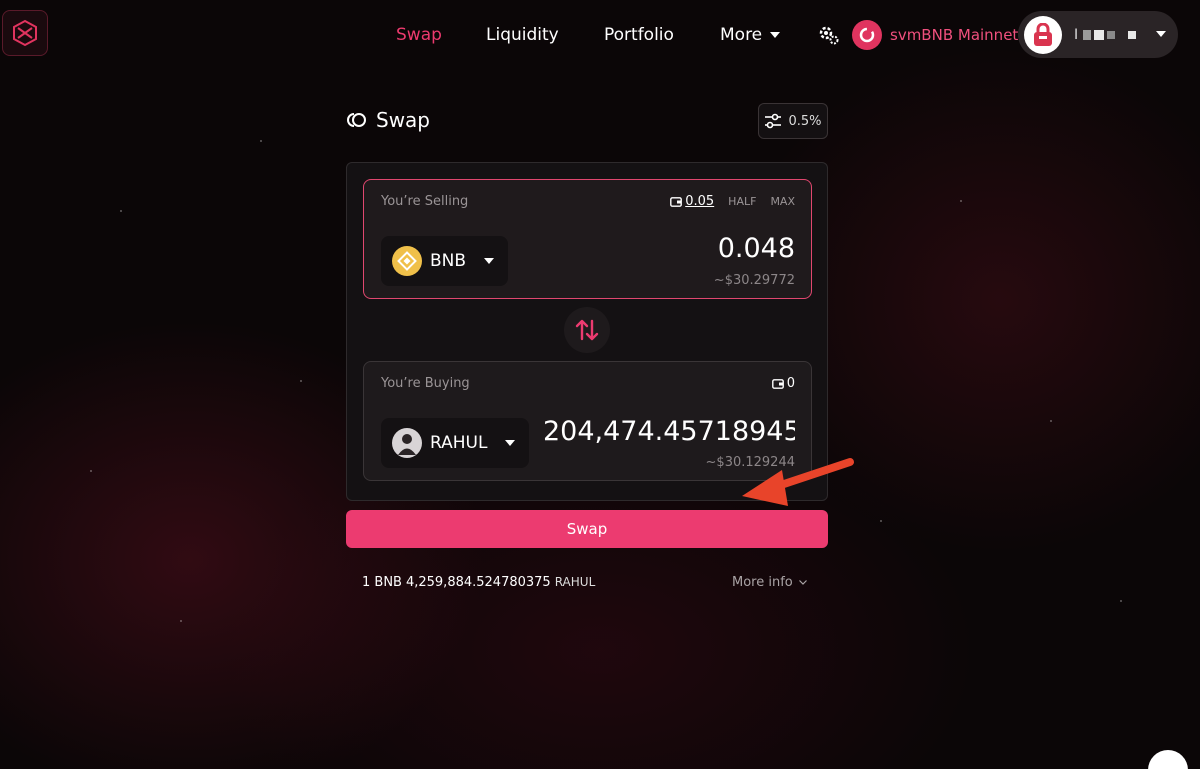  I want to click on wallet-address: I, so click(1105, 34).